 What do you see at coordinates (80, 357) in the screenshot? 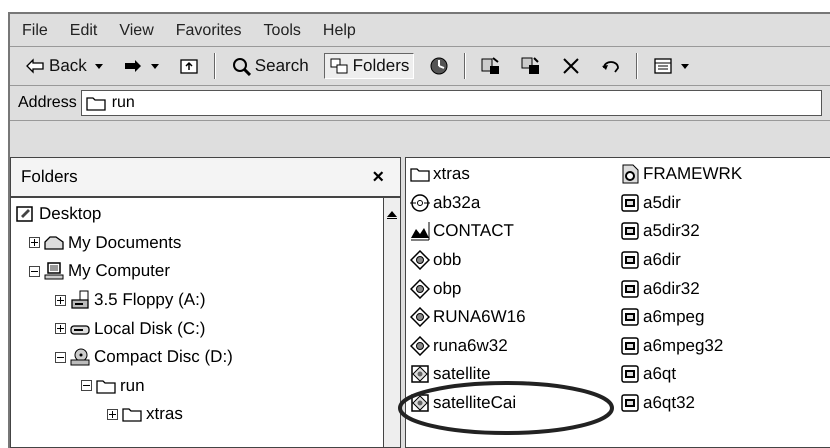
I see `cd-drive-icon` at bounding box center [80, 357].